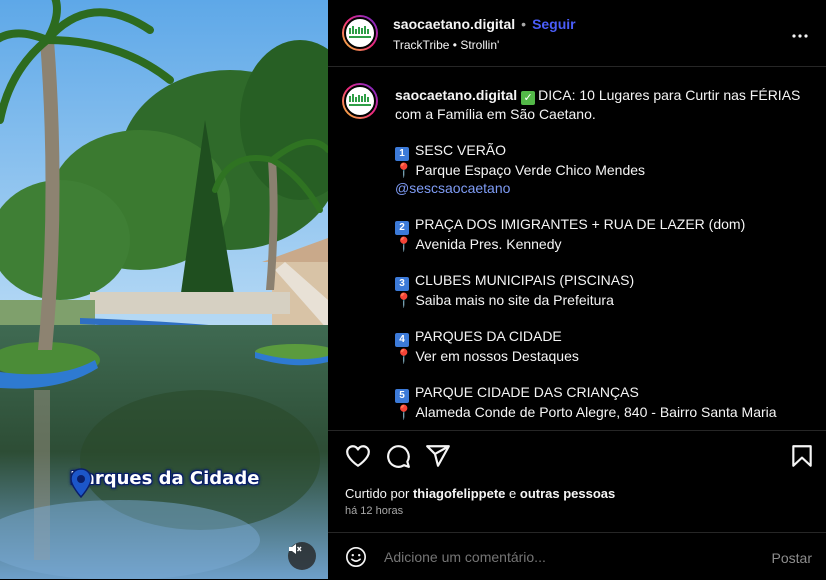 The width and height of the screenshot is (826, 580). I want to click on number-badge: 5, so click(402, 396).